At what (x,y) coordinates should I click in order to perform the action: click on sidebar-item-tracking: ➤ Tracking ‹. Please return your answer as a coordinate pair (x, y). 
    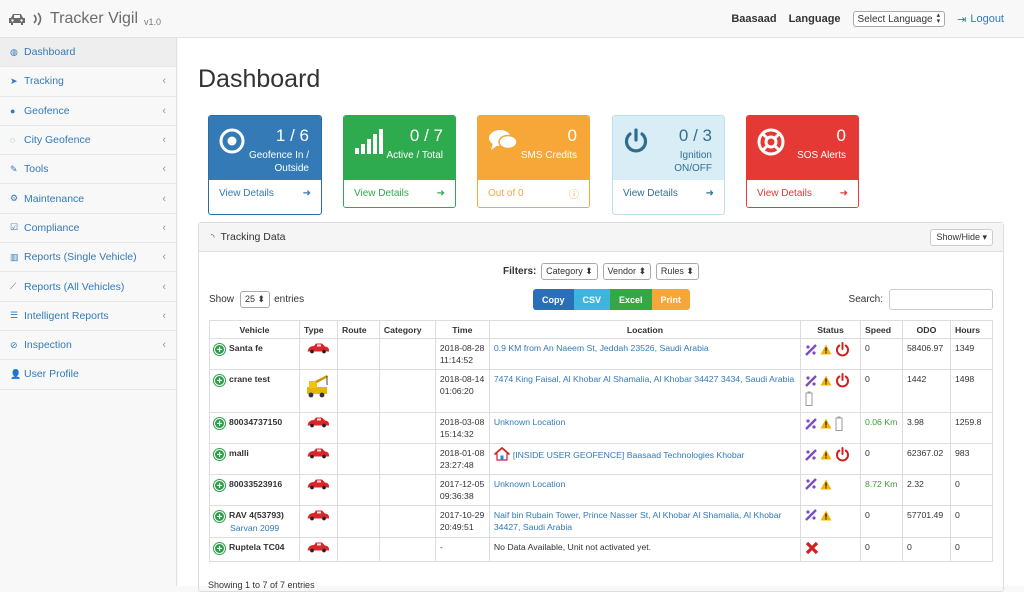
    Looking at the image, I should click on (88, 82).